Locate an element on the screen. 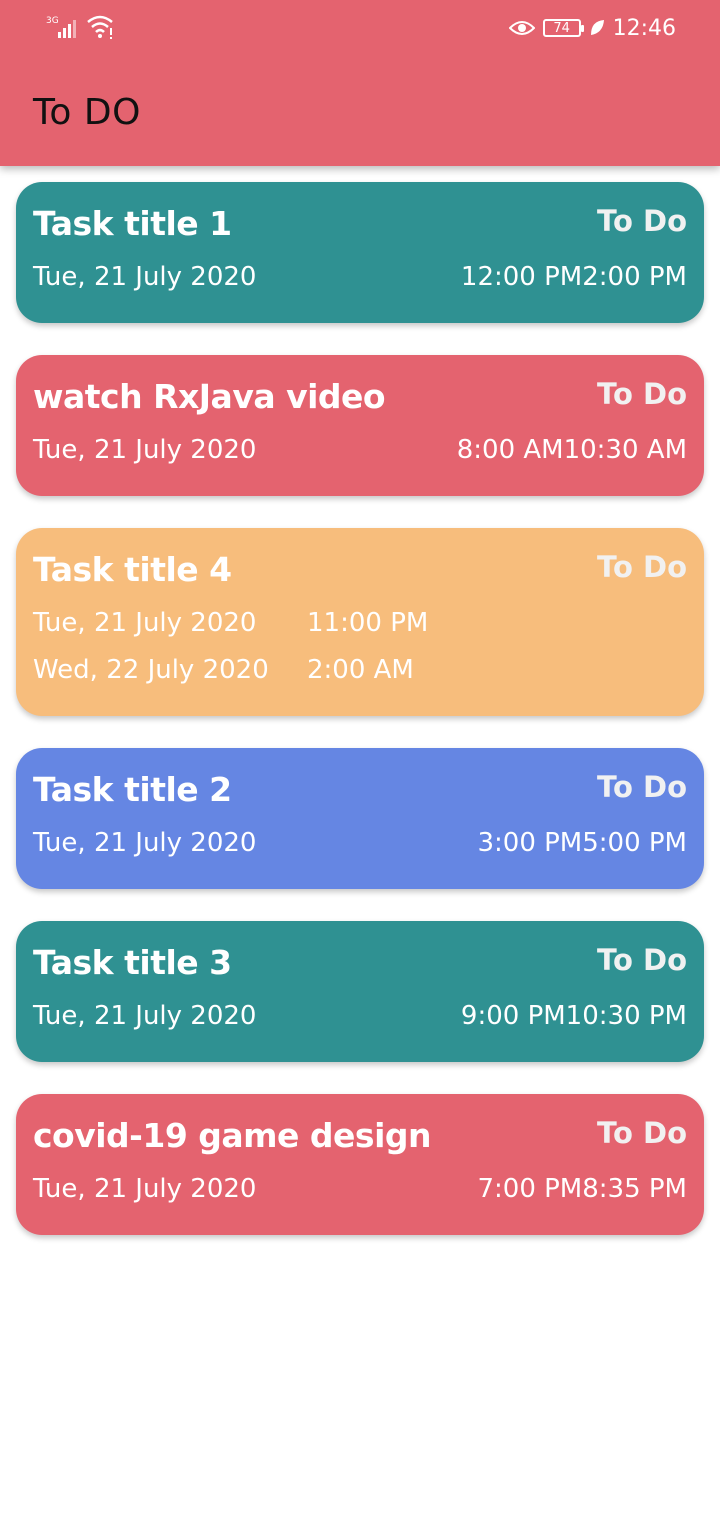  system-indicators: 74 12:46 is located at coordinates (592, 28).